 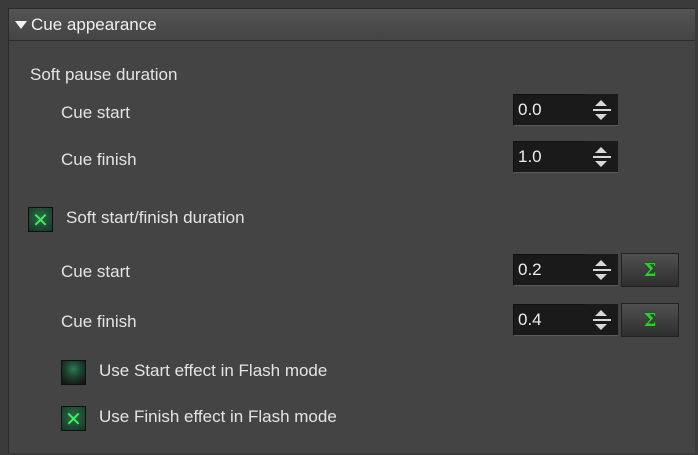 I want to click on pause-cue-start-input: 0.0, so click(x=549, y=110).